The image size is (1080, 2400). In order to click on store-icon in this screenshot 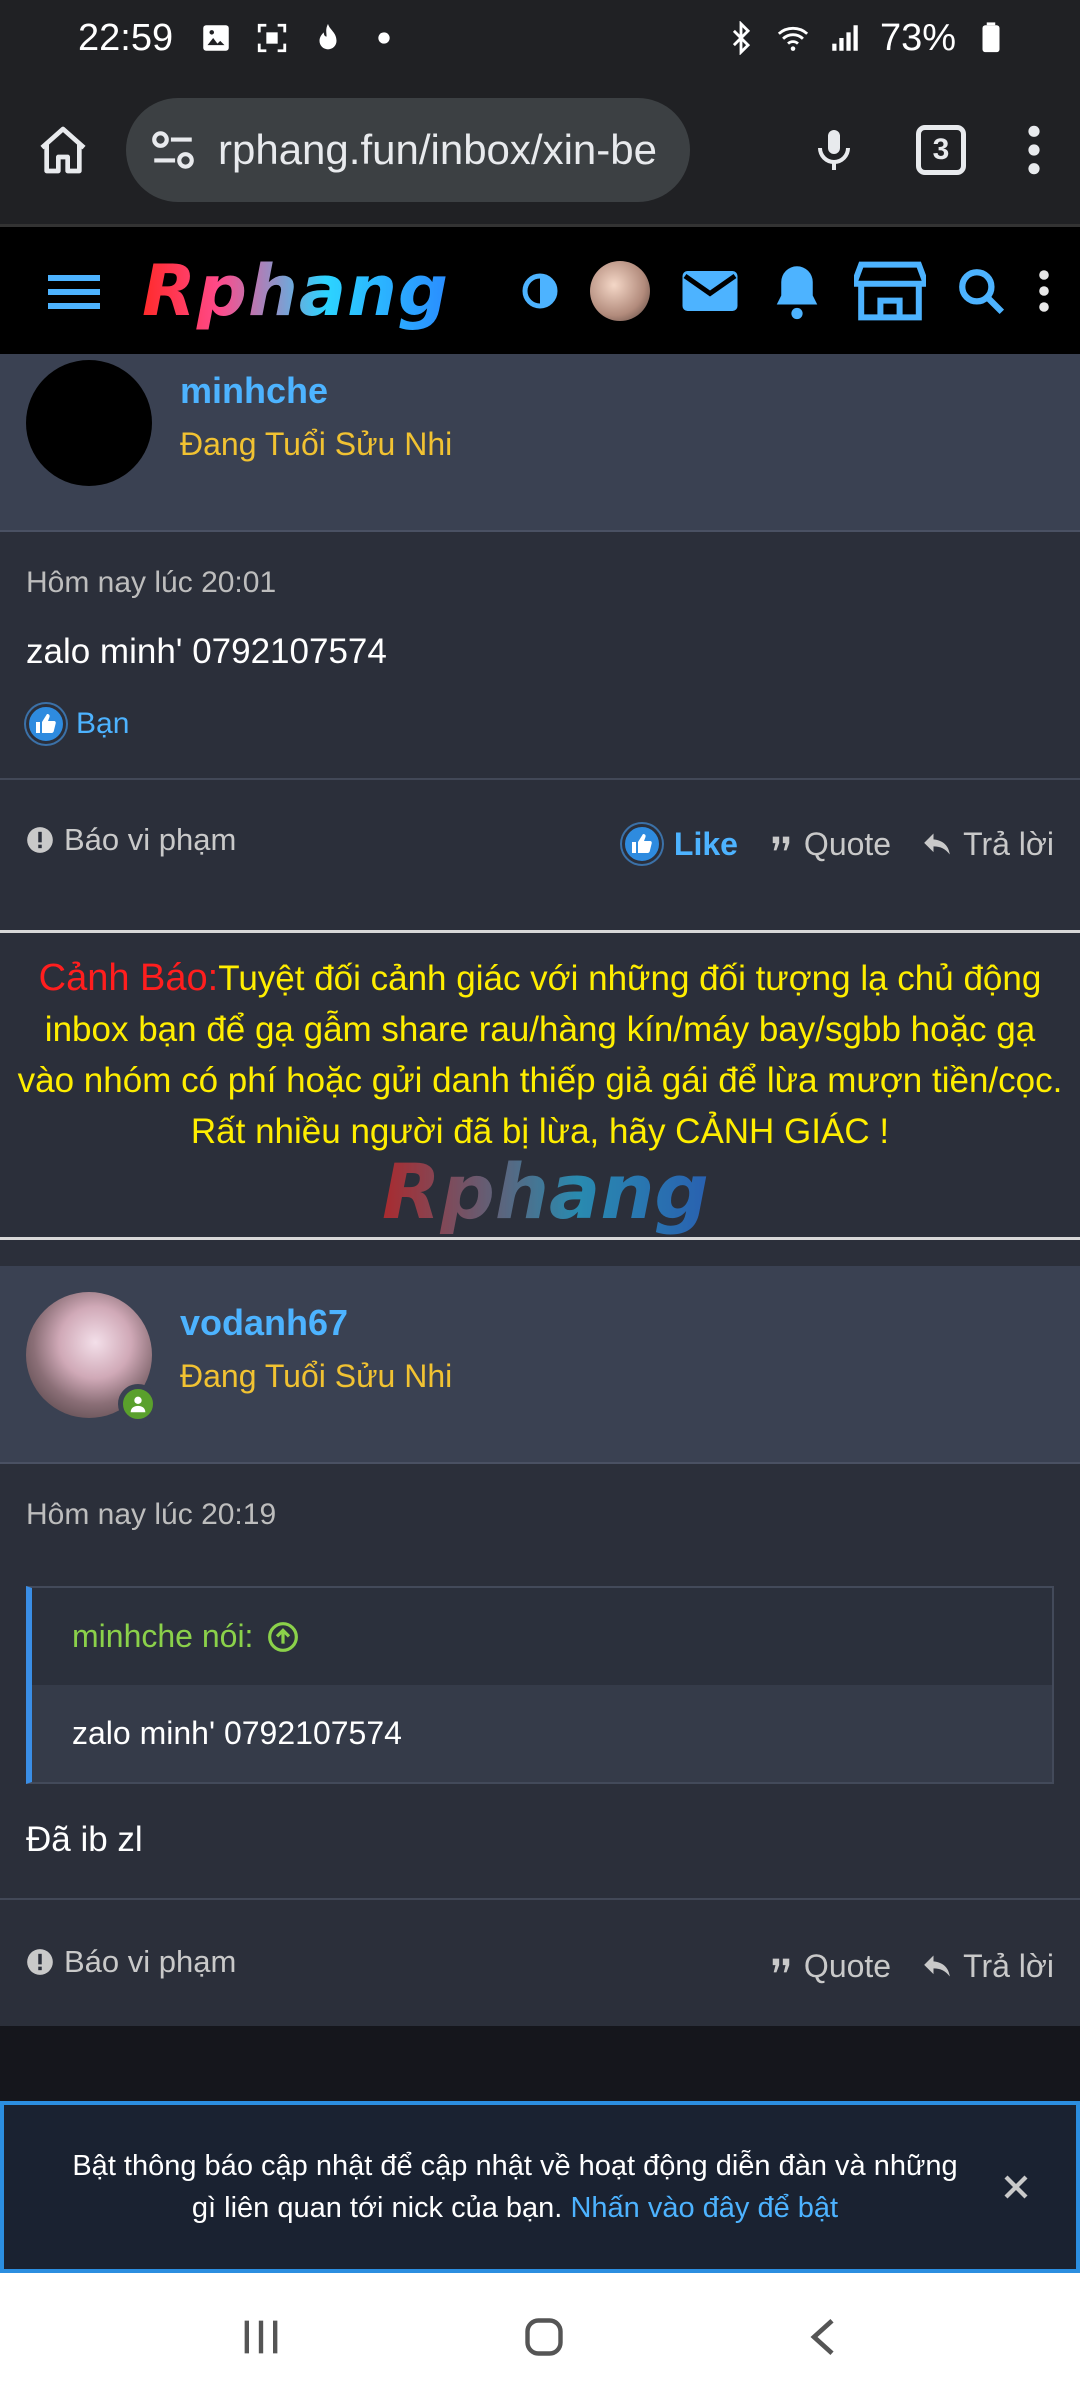, I will do `click(890, 291)`.